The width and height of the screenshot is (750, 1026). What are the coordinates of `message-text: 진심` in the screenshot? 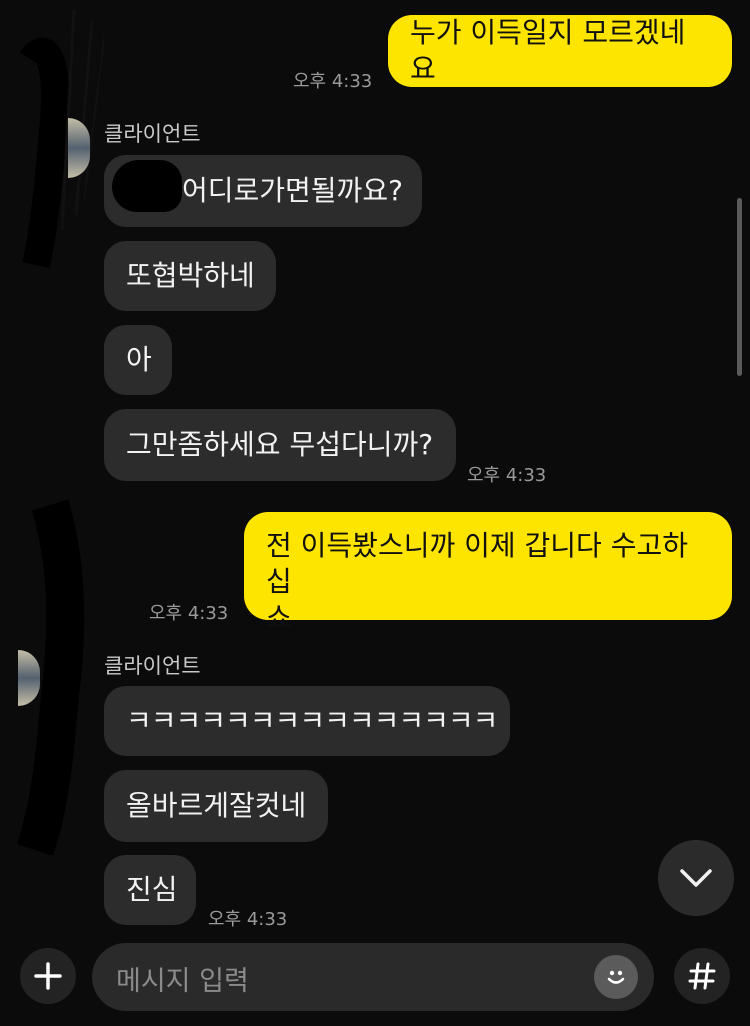 It's located at (152, 889).